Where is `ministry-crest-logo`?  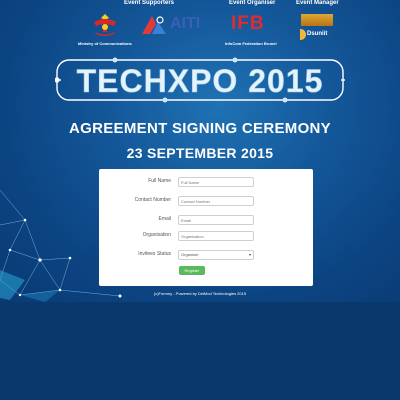
ministry-crest-logo is located at coordinates (105, 25).